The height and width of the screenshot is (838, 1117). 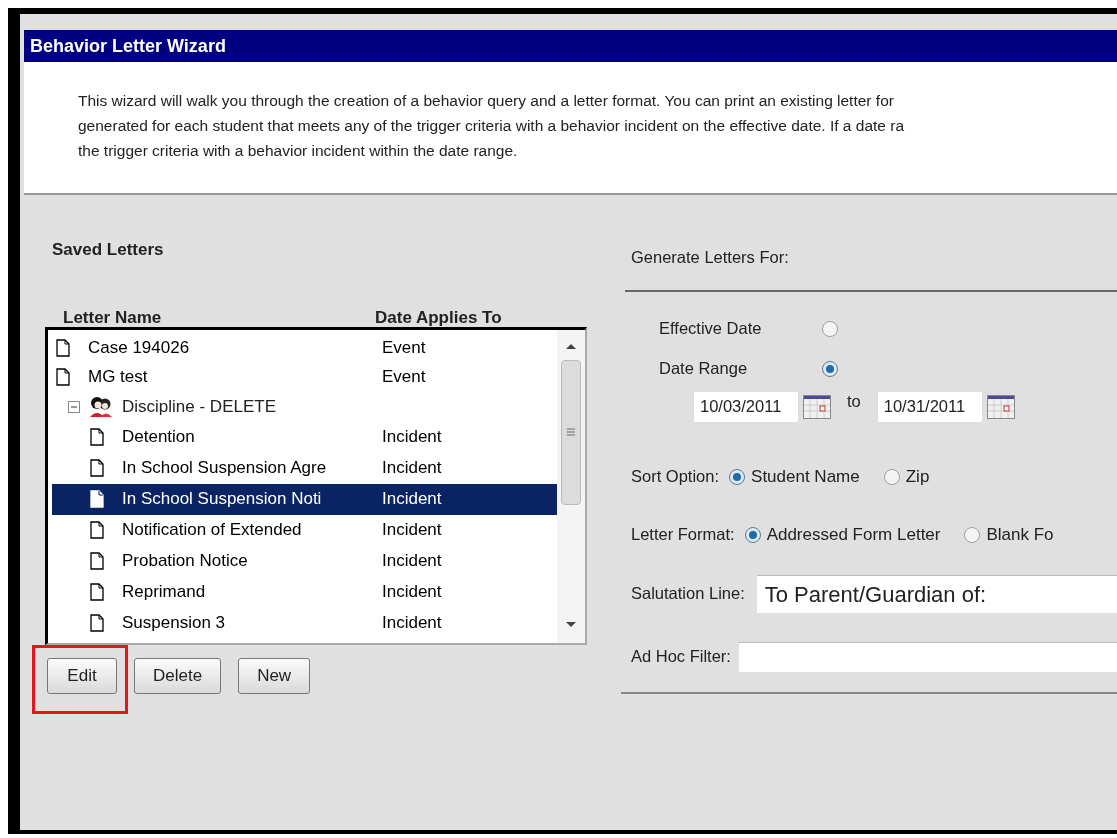 What do you see at coordinates (683, 535) in the screenshot?
I see `field-label: Letter Format:` at bounding box center [683, 535].